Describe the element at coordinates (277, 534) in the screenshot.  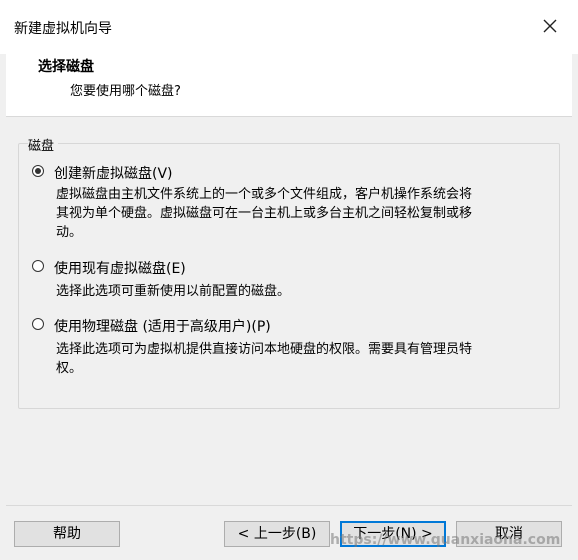
I see `back-button: < 上一步(B)` at that location.